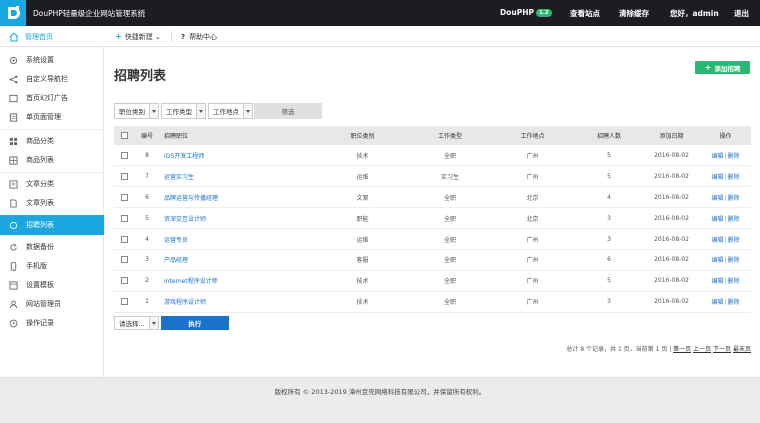  I want to click on question-icon: ?, so click(183, 37).